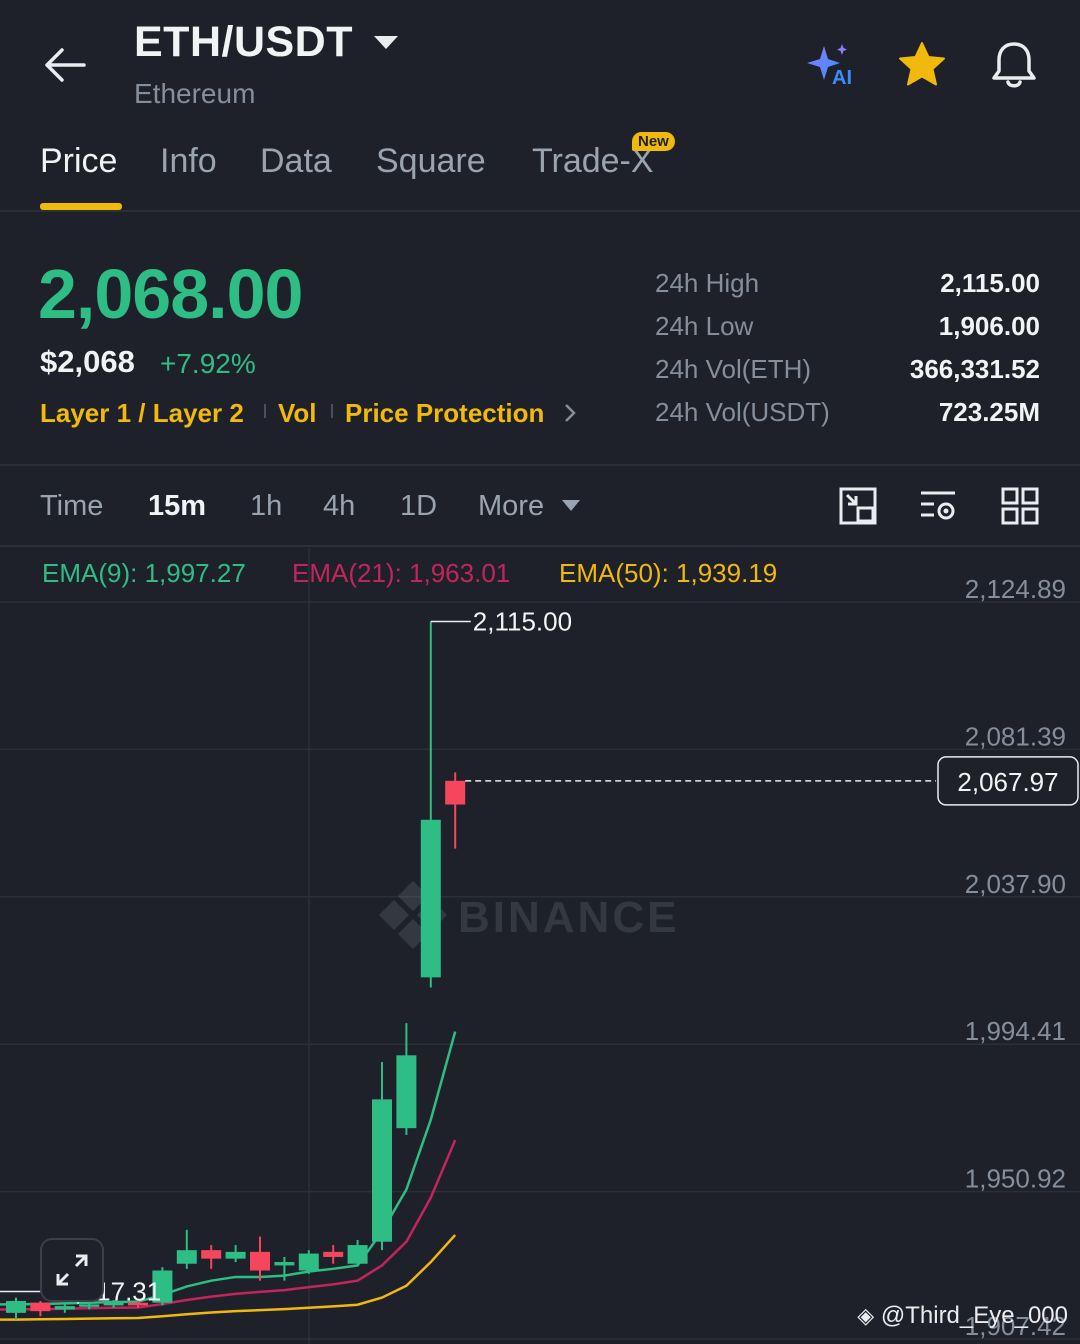 This screenshot has width=1080, height=1344. What do you see at coordinates (653, 141) in the screenshot?
I see `new-badge: New` at bounding box center [653, 141].